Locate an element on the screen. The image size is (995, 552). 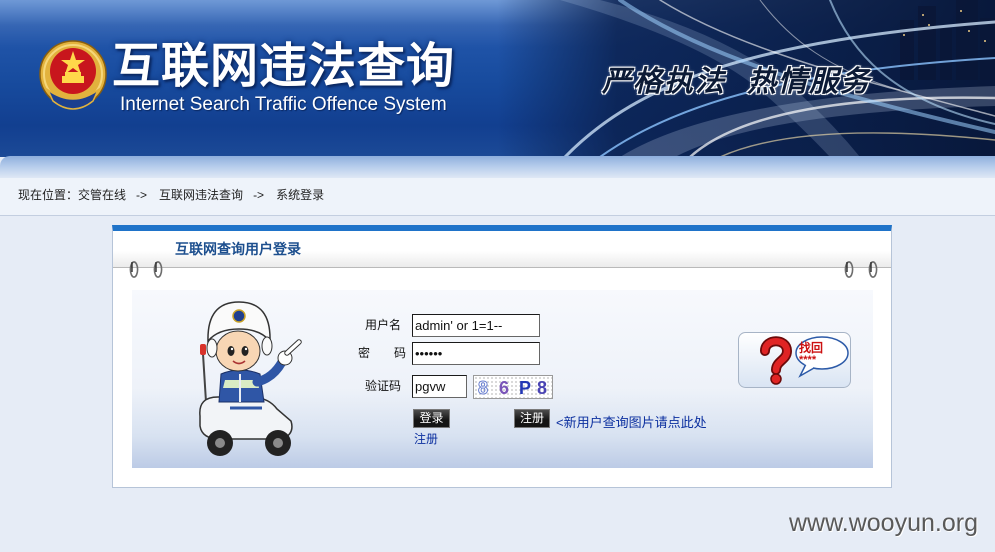
captcha-image: 8 6 P 8 is located at coordinates (513, 387).